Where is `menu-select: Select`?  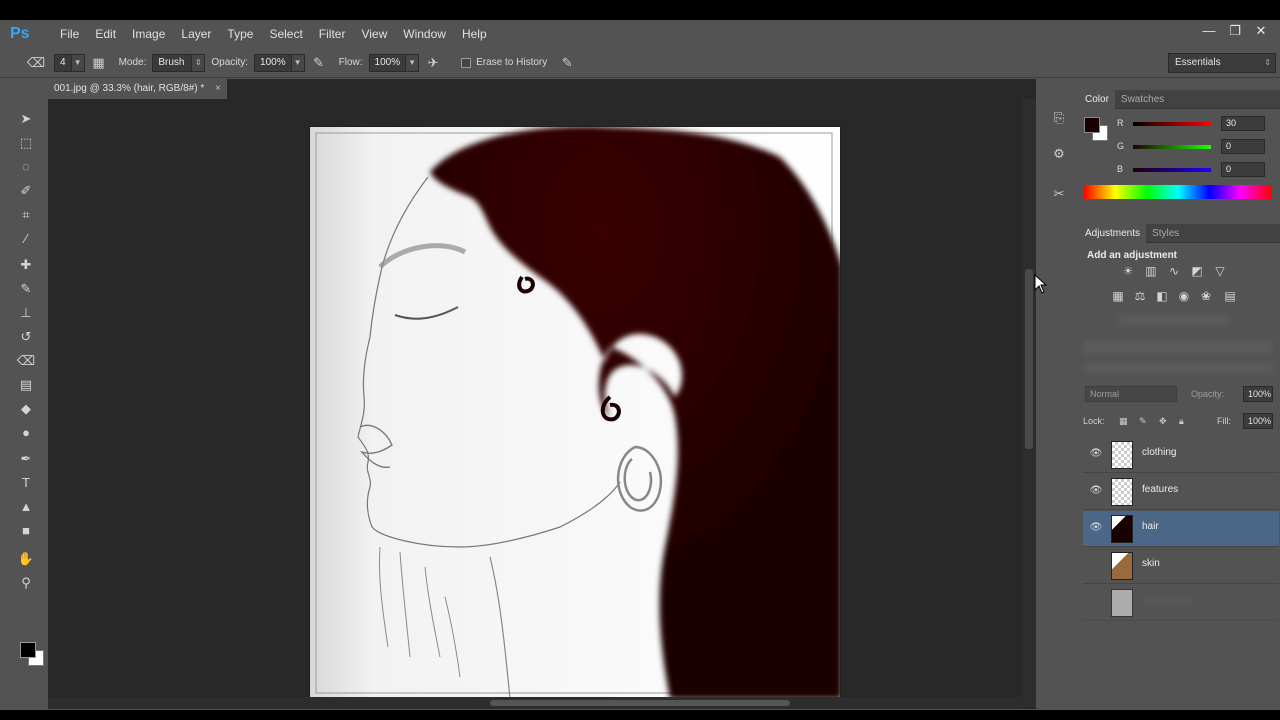 menu-select: Select is located at coordinates (285, 34).